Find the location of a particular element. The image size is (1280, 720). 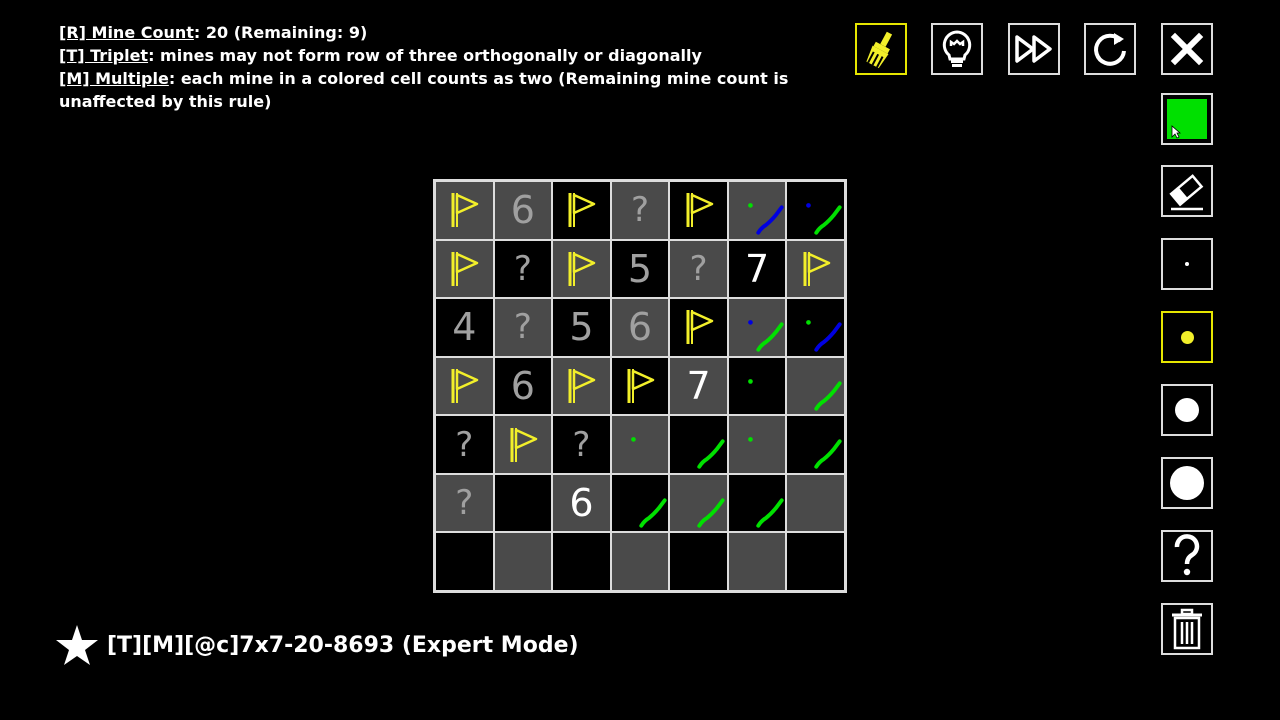

color-swatch-button is located at coordinates (1187, 119).